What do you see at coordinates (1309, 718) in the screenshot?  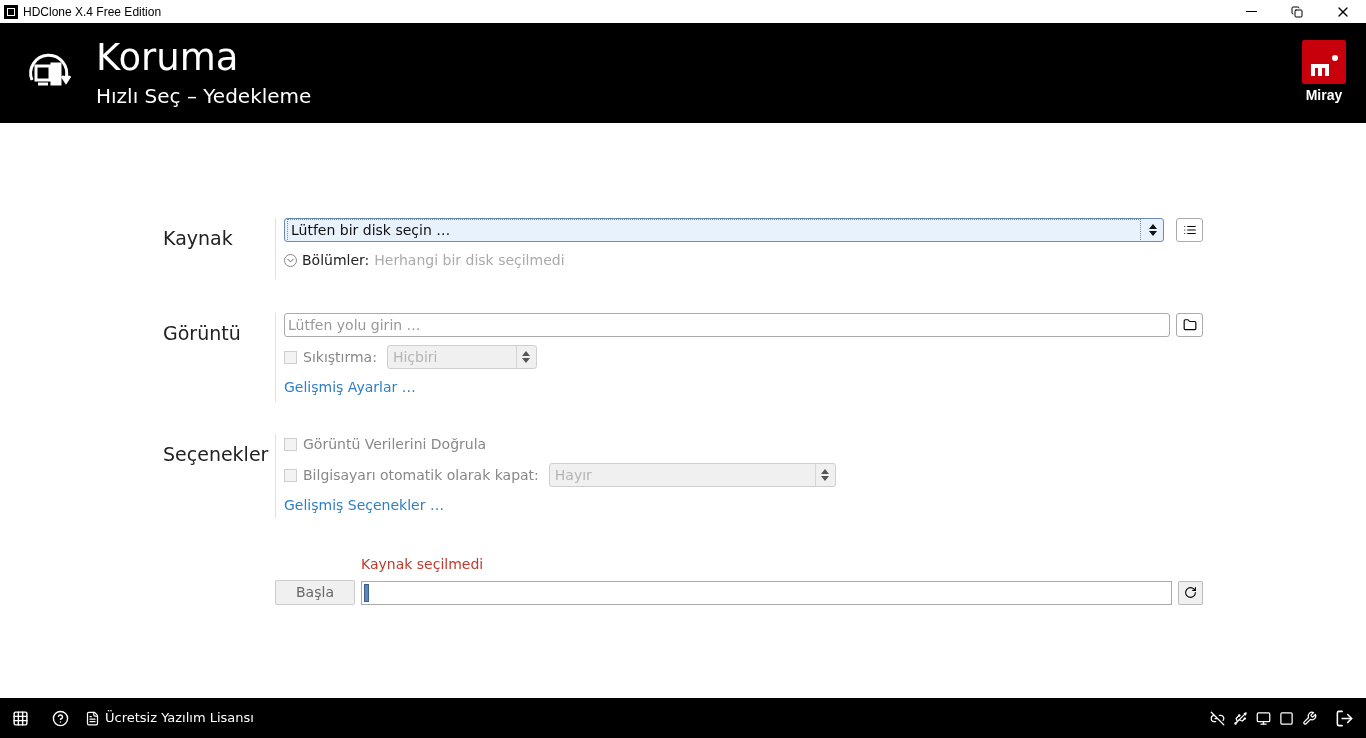 I see `settings-icon` at bounding box center [1309, 718].